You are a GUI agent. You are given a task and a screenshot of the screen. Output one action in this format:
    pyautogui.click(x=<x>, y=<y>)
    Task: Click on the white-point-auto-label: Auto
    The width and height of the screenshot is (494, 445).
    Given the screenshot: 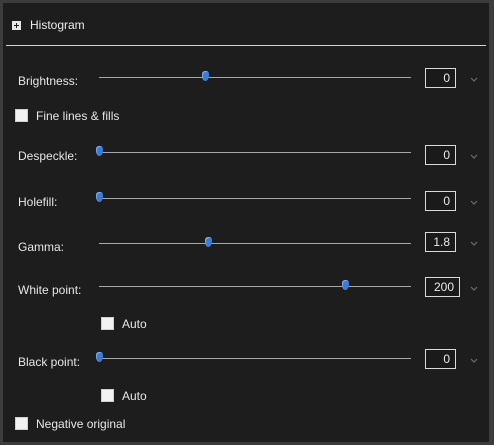 What is the action you would take?
    pyautogui.click(x=134, y=324)
    